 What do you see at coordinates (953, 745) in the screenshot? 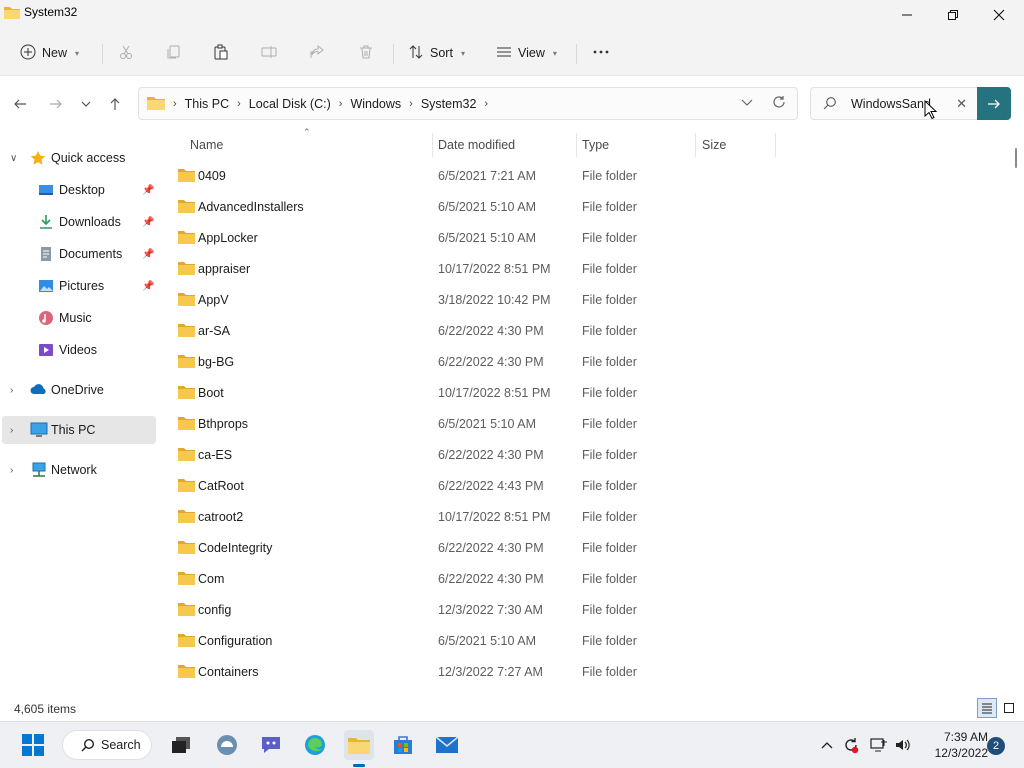
I see `clock: 7:39 AM 12/3/2022` at bounding box center [953, 745].